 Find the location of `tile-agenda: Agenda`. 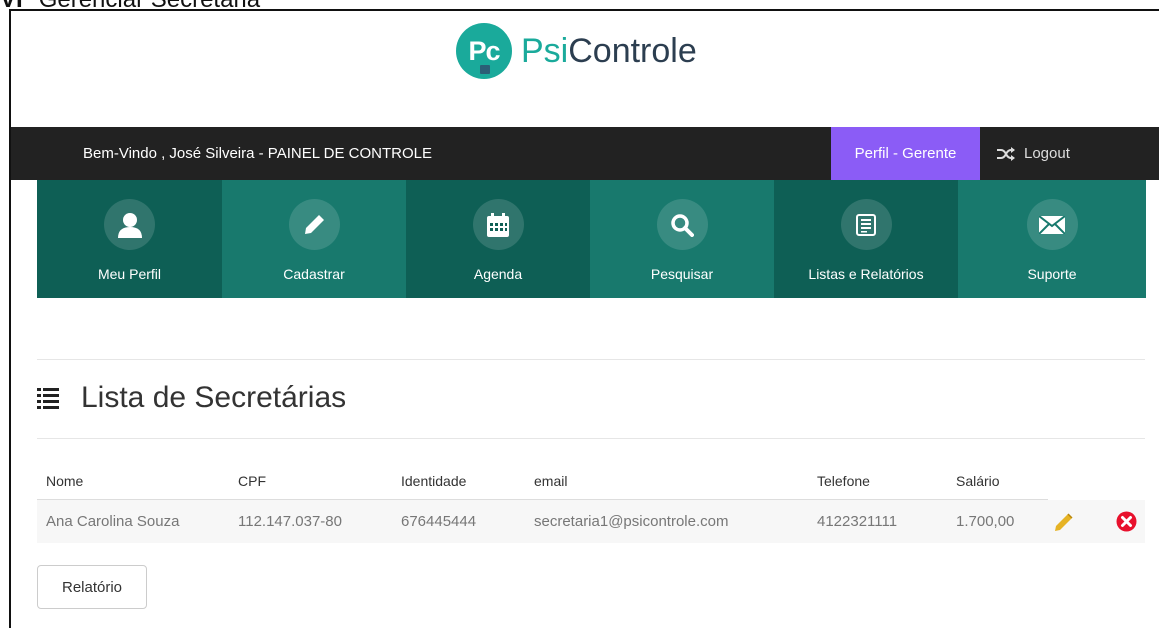

tile-agenda: Agenda is located at coordinates (498, 239).